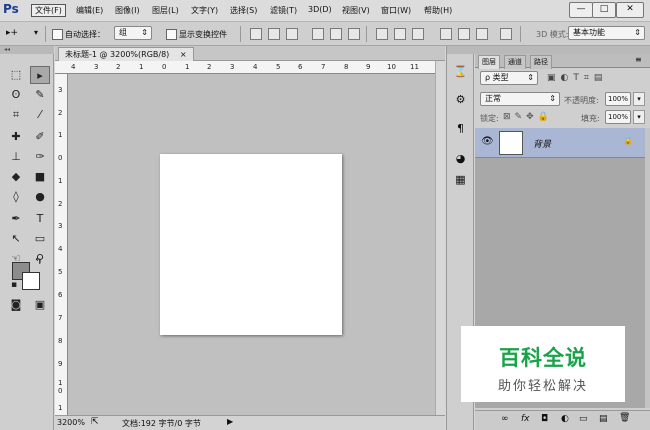 This screenshot has height=430, width=650. What do you see at coordinates (16, 75) in the screenshot?
I see `marquee-tool-icon: ⬚` at bounding box center [16, 75].